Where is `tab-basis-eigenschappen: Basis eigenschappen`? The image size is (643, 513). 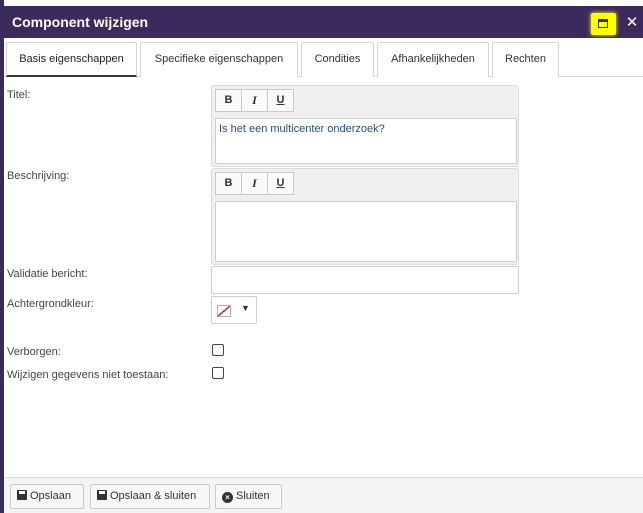 tab-basis-eigenschappen: Basis eigenschappen is located at coordinates (71, 59).